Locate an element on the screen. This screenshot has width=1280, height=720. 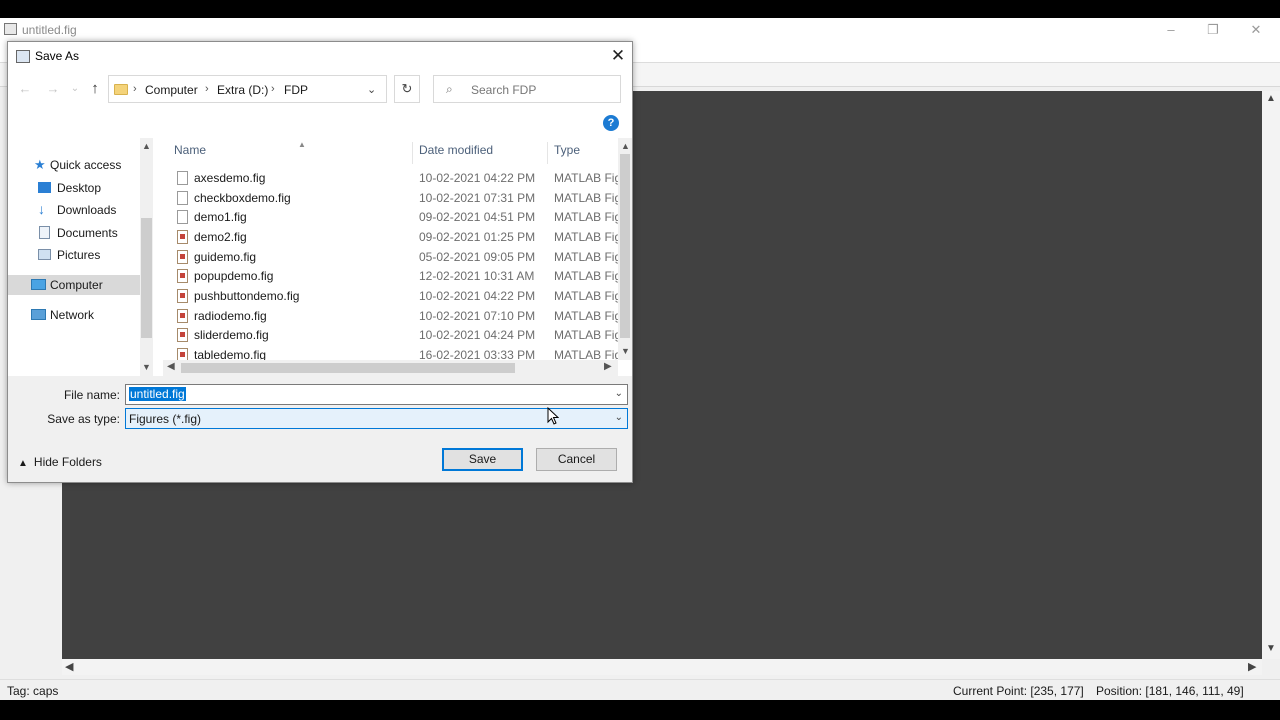
nav-item-desktop: Desktop is located at coordinates (74, 188).